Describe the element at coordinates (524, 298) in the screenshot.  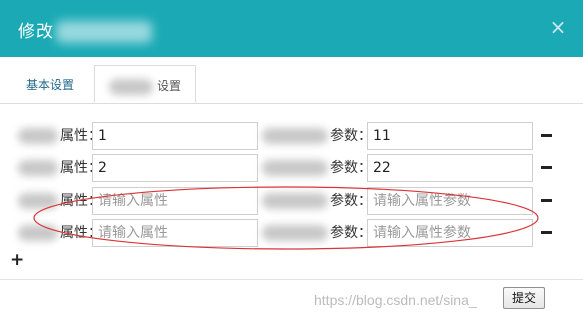
I see `submit-button: 提交` at that location.